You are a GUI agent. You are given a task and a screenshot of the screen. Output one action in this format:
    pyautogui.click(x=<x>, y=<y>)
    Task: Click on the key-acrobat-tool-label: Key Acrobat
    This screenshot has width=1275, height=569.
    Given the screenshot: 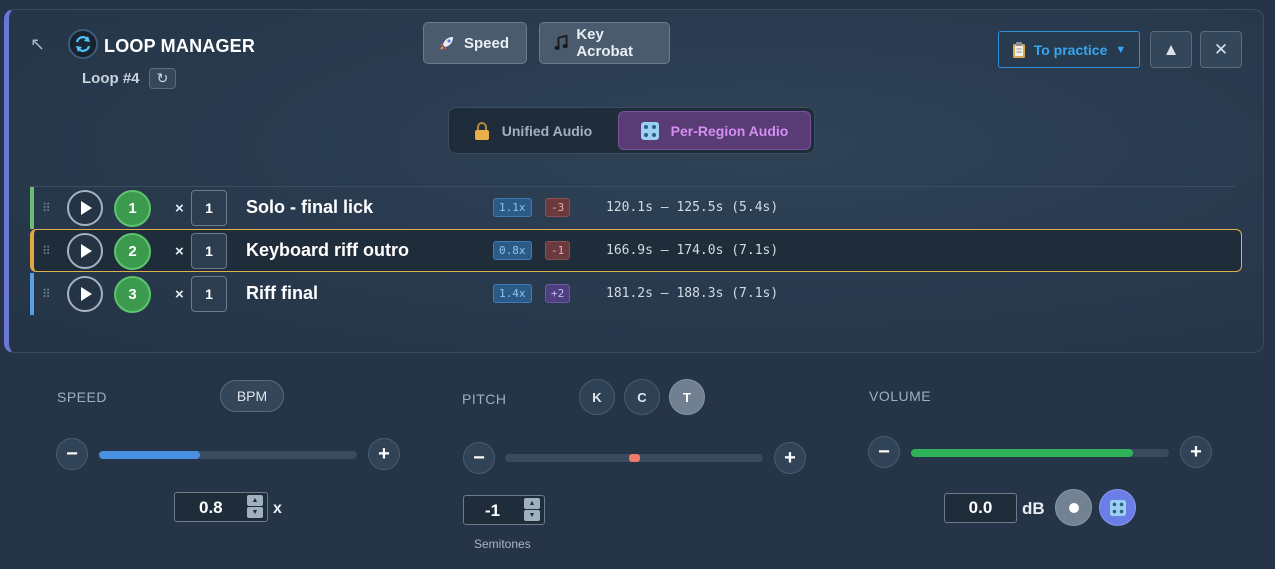 What is the action you would take?
    pyautogui.click(x=605, y=43)
    